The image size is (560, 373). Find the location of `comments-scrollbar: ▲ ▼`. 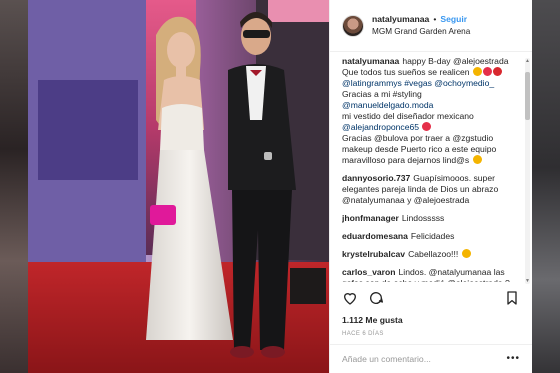

comments-scrollbar: ▲ ▼ is located at coordinates (527, 171).